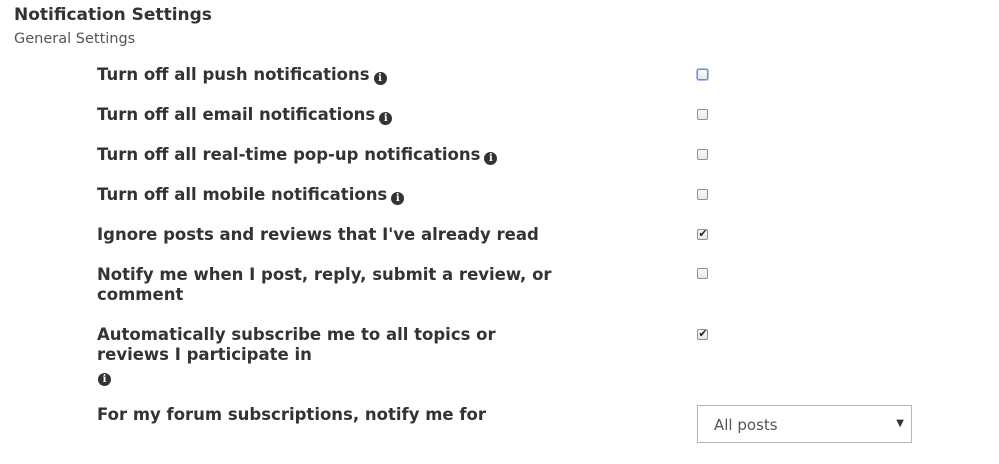 This screenshot has height=464, width=999. I want to click on checkbox-notify-self, so click(702, 273).